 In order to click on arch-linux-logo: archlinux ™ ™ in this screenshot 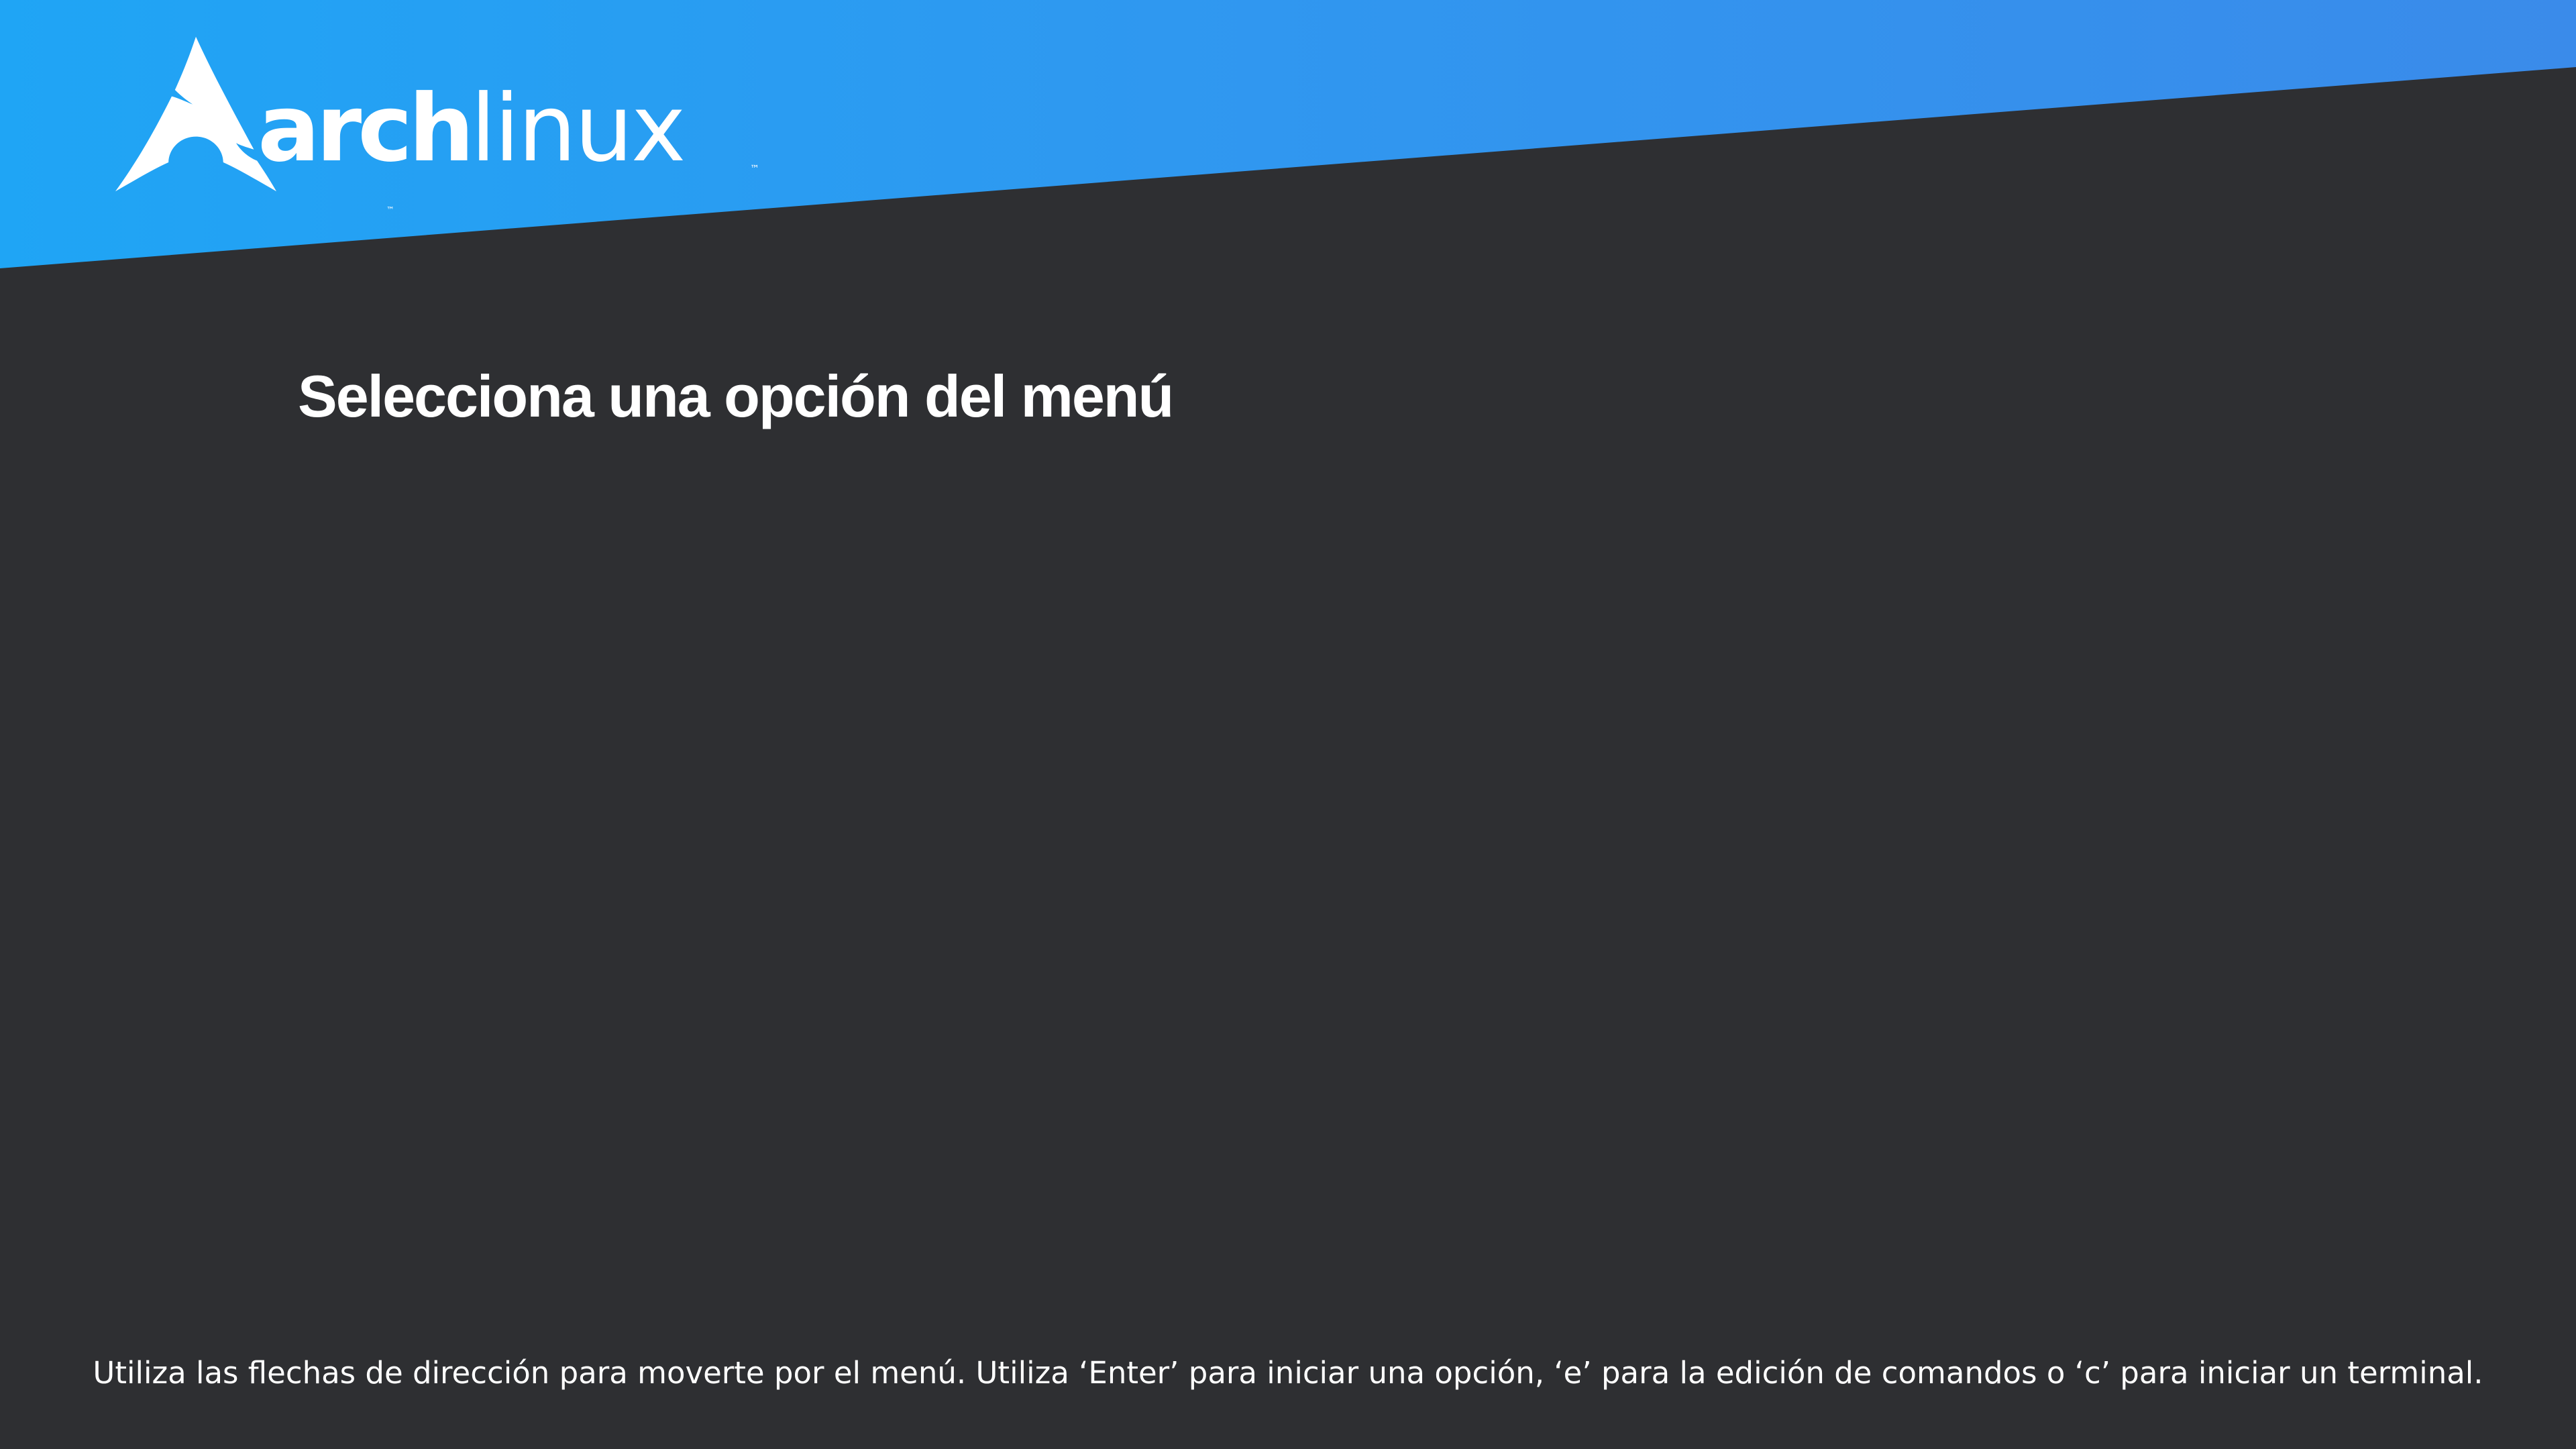, I will do `click(437, 124)`.